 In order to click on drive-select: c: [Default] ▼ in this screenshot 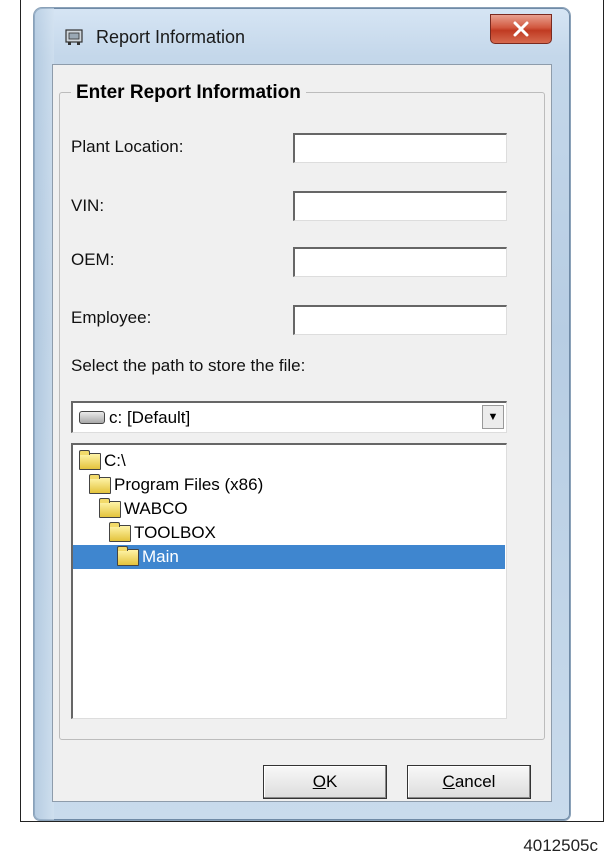, I will do `click(289, 417)`.